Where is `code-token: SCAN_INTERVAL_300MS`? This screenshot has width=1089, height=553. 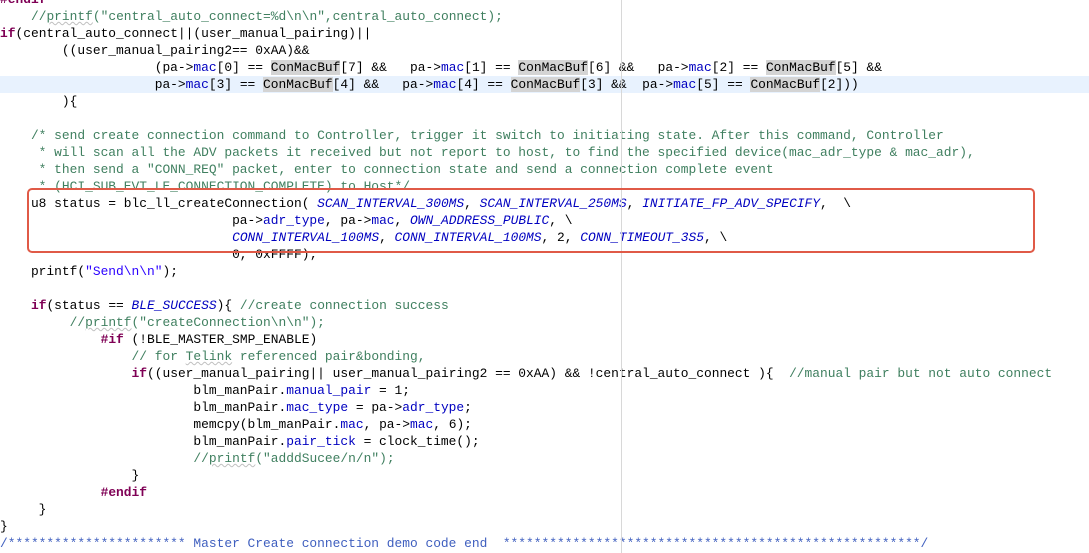 code-token: SCAN_INTERVAL_300MS is located at coordinates (391, 203).